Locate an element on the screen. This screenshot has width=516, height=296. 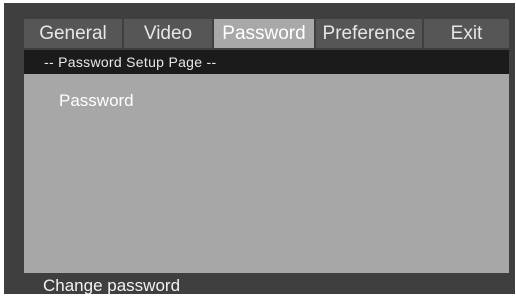
tab-bar: General Video Password Preference Exit is located at coordinates (266, 33).